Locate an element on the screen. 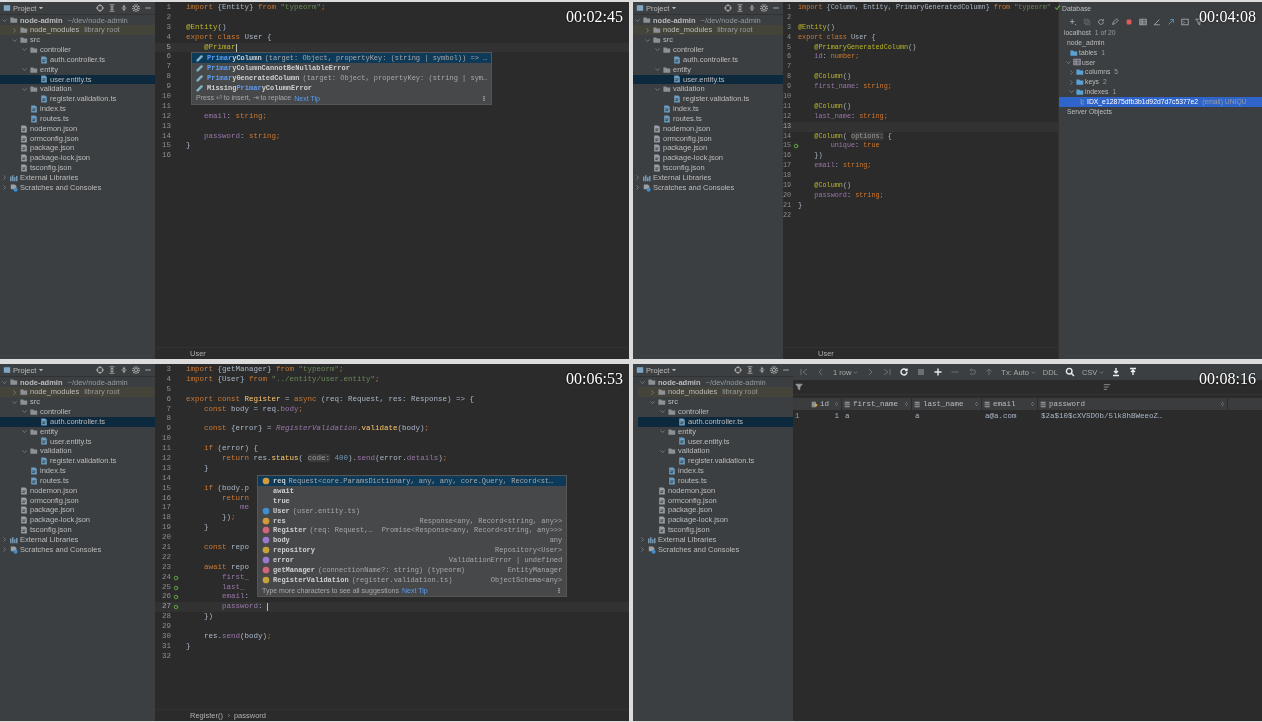 The image size is (1262, 722). plus-icon is located at coordinates (1073, 21).